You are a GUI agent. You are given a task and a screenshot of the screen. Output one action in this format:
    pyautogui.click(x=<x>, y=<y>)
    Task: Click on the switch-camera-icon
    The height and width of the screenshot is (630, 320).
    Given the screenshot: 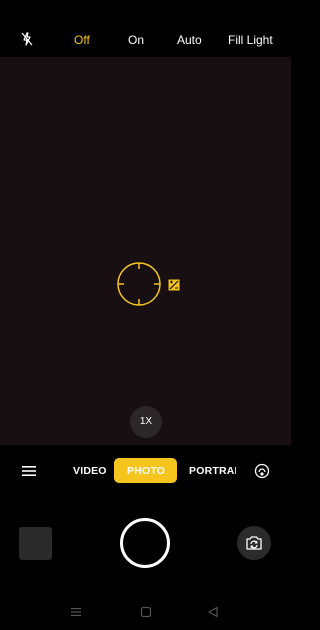 What is the action you would take?
    pyautogui.click(x=254, y=543)
    